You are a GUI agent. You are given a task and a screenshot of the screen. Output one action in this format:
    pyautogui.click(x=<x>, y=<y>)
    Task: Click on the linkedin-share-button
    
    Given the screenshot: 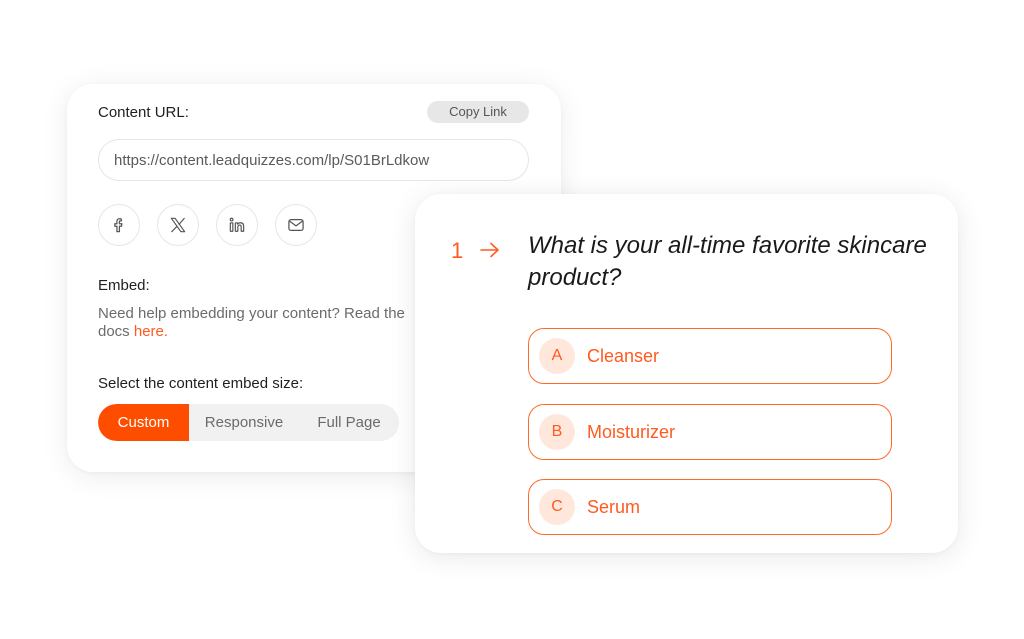 What is the action you would take?
    pyautogui.click(x=237, y=225)
    